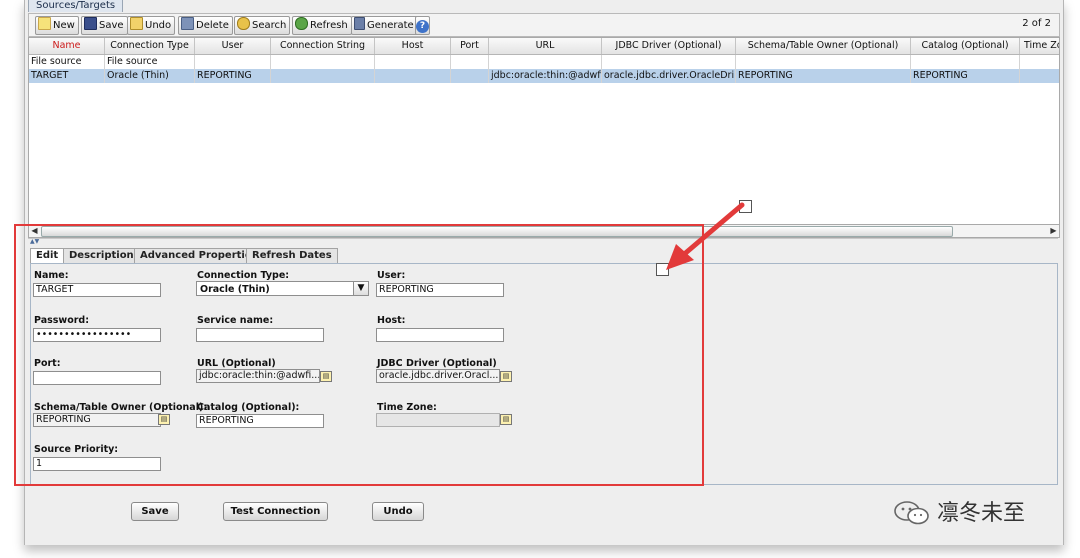 The image size is (1080, 558). I want to click on delete-button: Delete, so click(205, 25).